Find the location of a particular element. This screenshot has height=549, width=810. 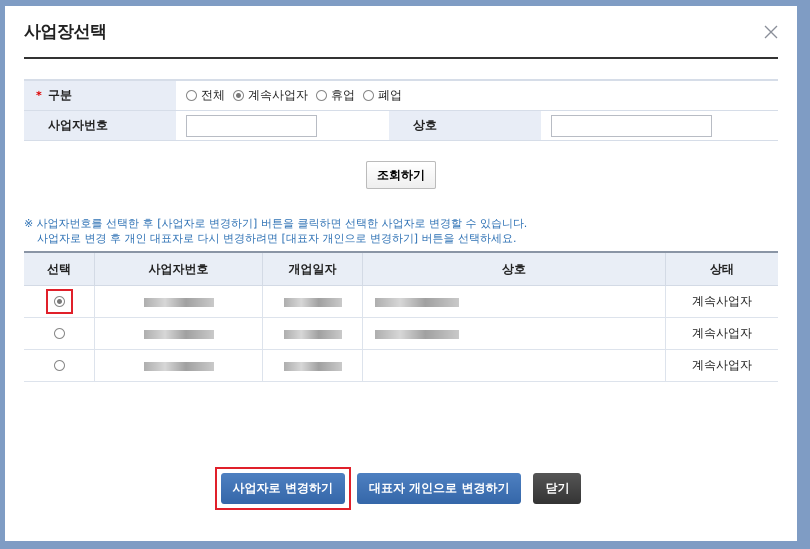

column-header: 상태 is located at coordinates (722, 269).